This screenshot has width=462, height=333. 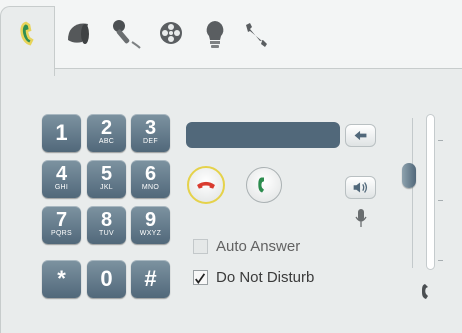 What do you see at coordinates (261, 185) in the screenshot?
I see `phone-call-icon` at bounding box center [261, 185].